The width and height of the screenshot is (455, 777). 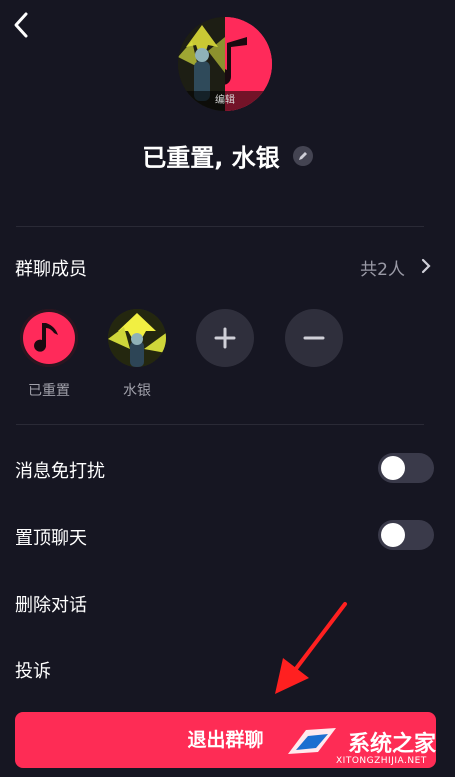 I want to click on report: 投诉, so click(x=33, y=670).